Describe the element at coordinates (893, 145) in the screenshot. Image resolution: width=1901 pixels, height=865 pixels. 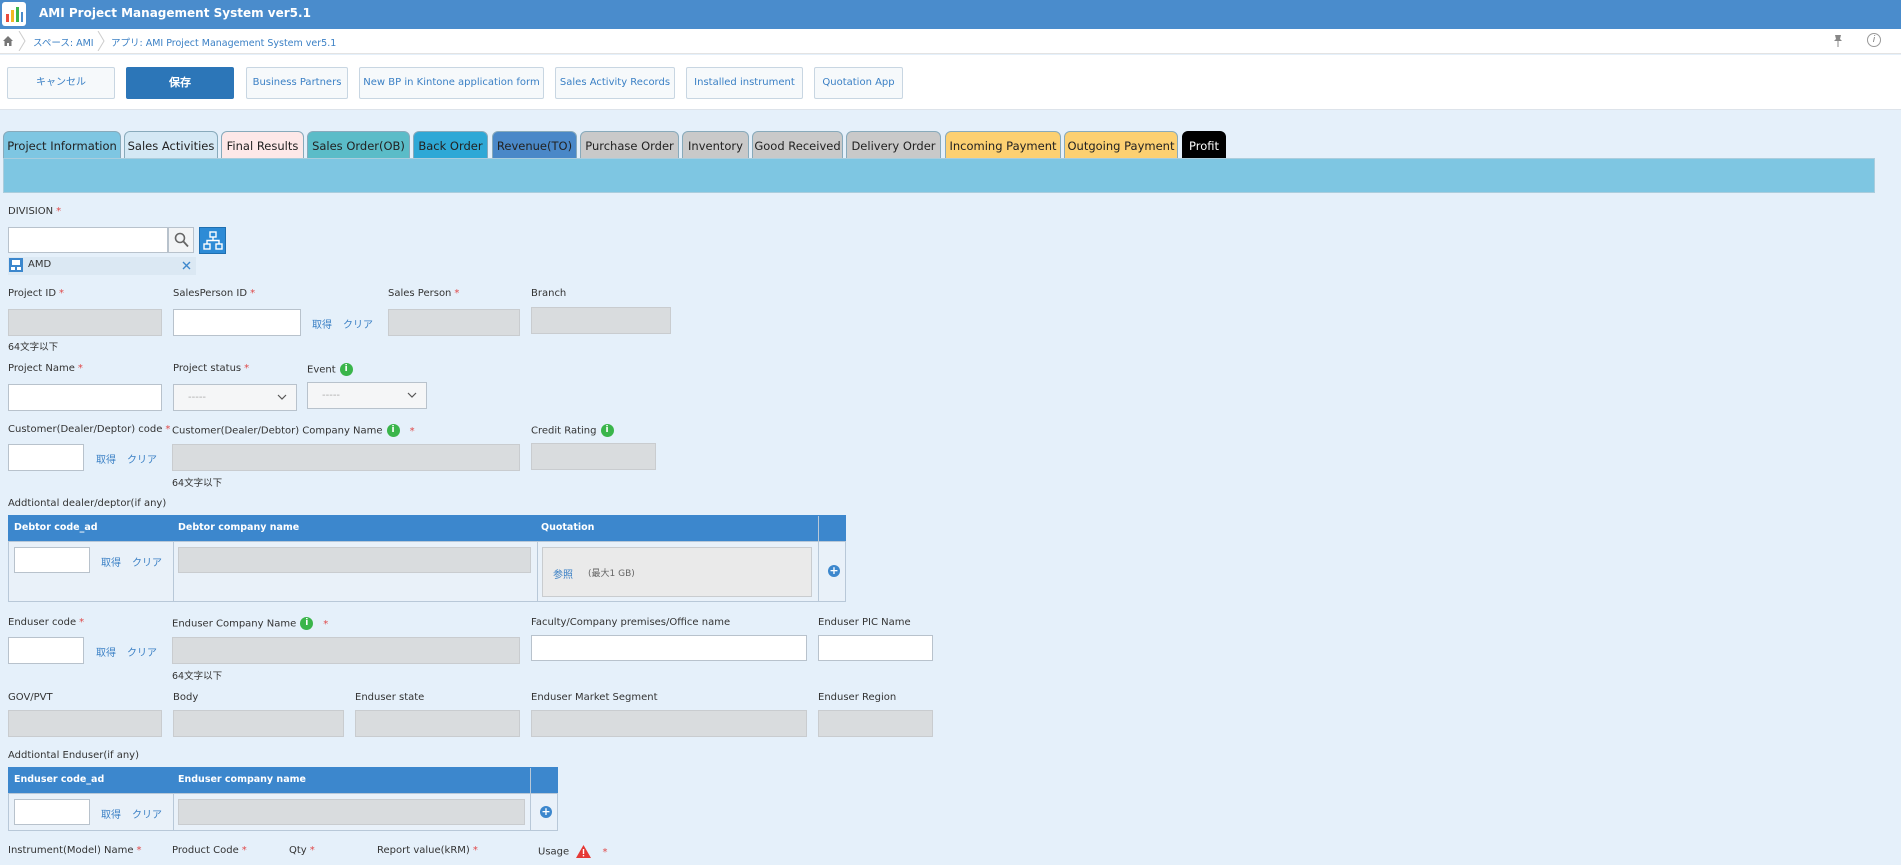
I see `tab-delivery-order: Delivery Order` at that location.